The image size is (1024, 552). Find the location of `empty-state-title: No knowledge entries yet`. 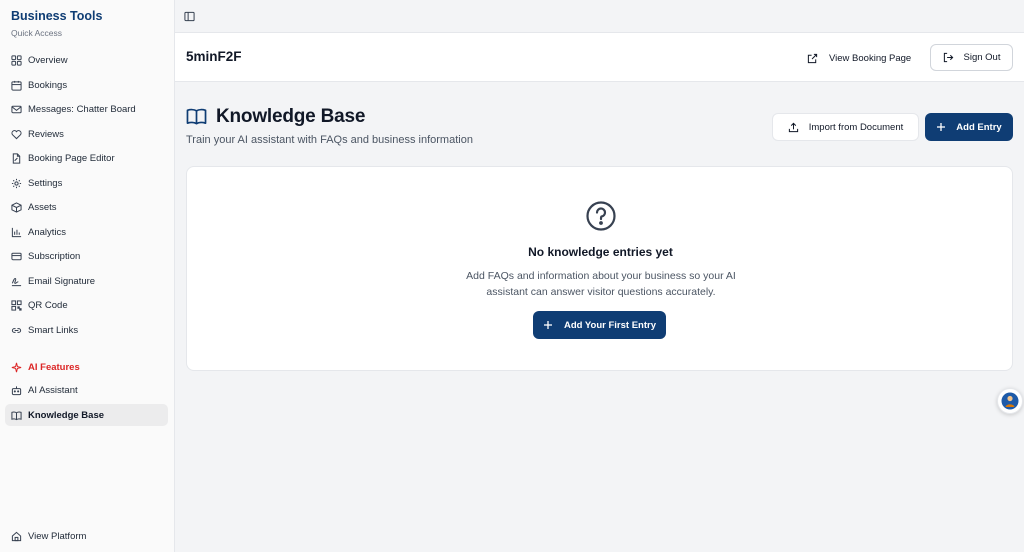

empty-state-title: No knowledge entries yet is located at coordinates (600, 252).